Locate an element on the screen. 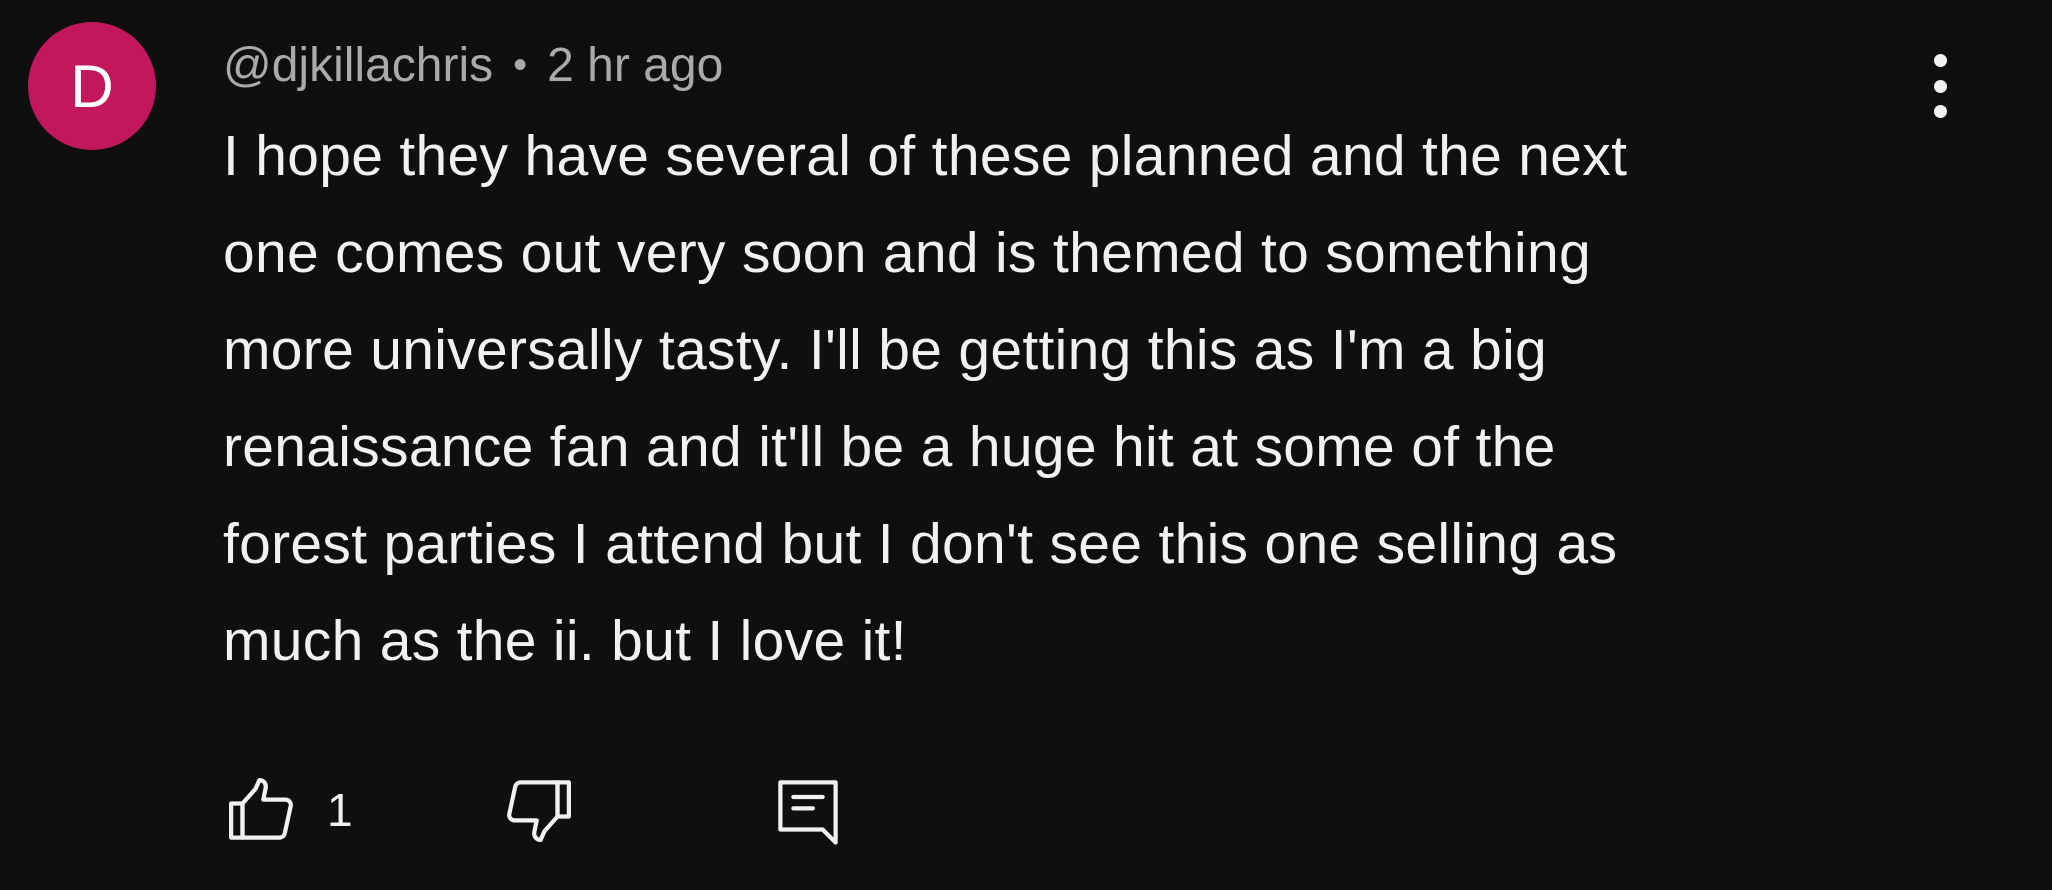 Image resolution: width=2052 pixels, height=890 pixels. more-vertical-icon-dot is located at coordinates (1940, 86).